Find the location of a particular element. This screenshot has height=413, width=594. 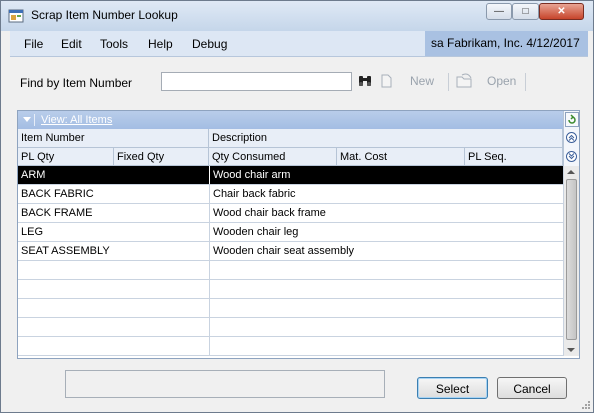

collapse-rows-button is located at coordinates (571, 138).